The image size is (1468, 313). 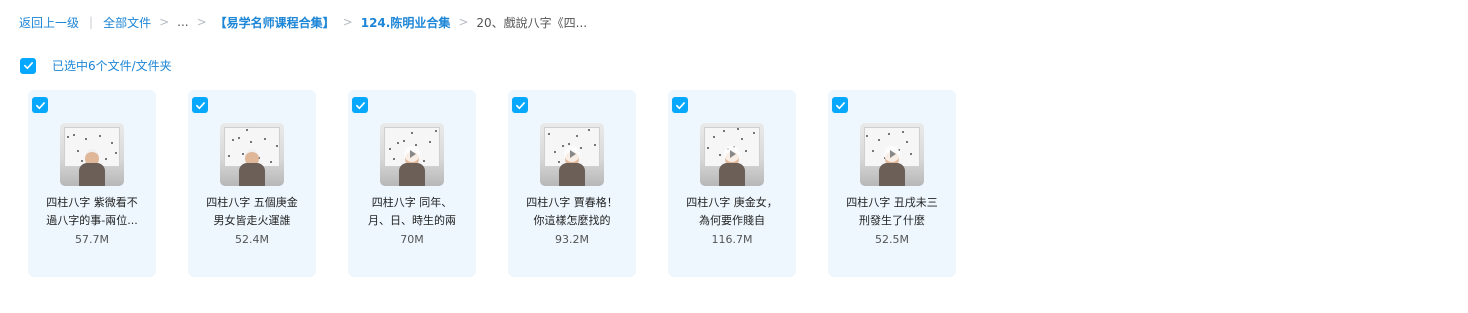 What do you see at coordinates (732, 239) in the screenshot?
I see `file-size: 116.7M` at bounding box center [732, 239].